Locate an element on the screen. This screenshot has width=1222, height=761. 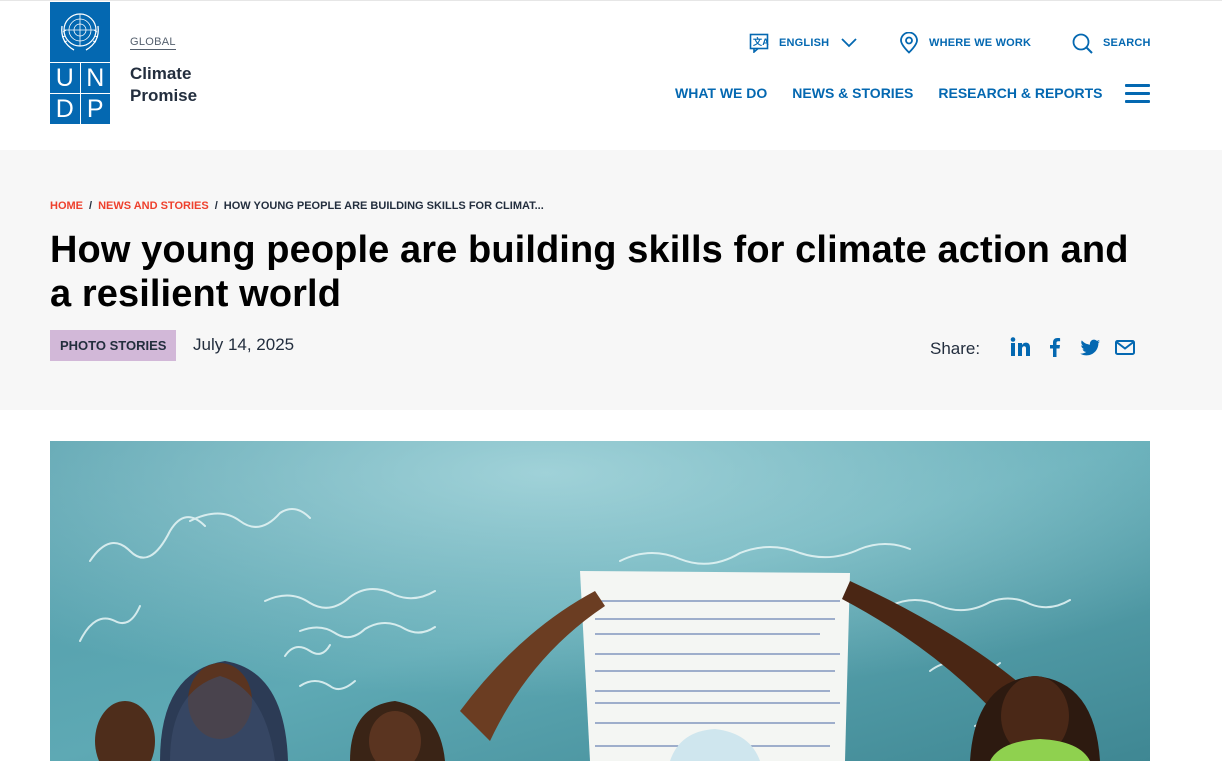
logo-letter: D is located at coordinates (64, 109).